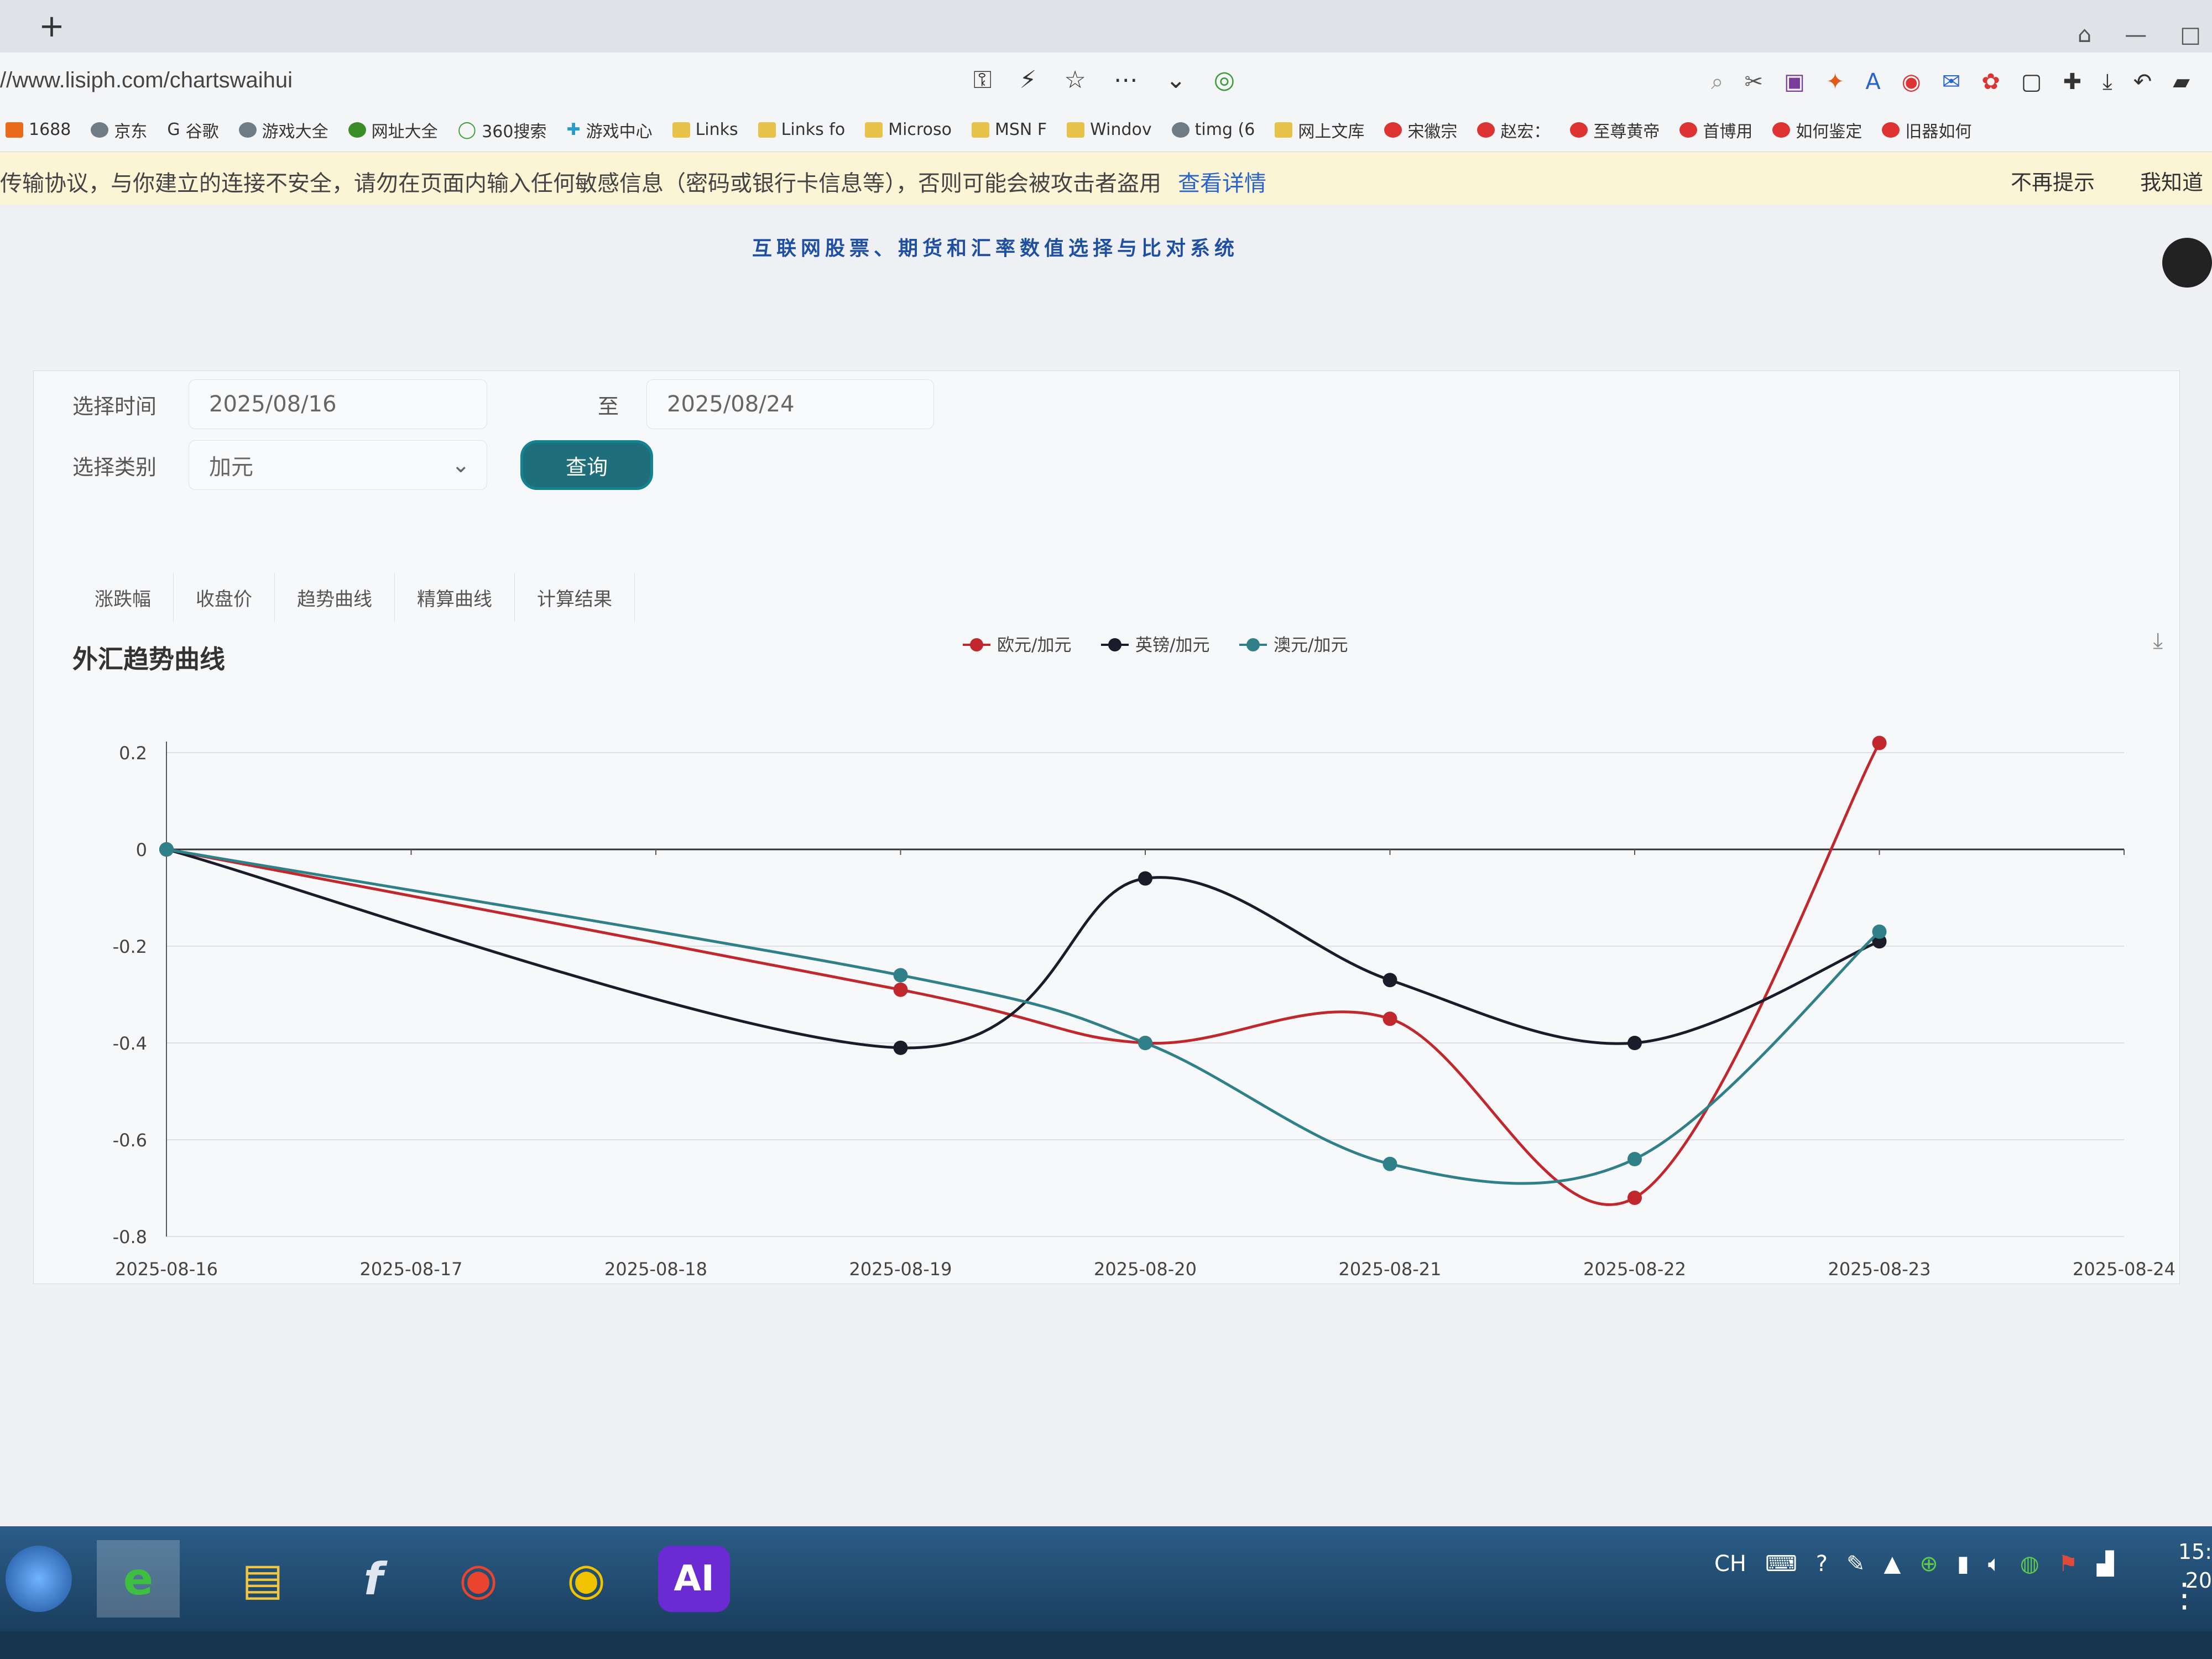 This screenshot has width=2212, height=1659. What do you see at coordinates (587, 1579) in the screenshot?
I see `chrome-alt-icon: ◉` at bounding box center [587, 1579].